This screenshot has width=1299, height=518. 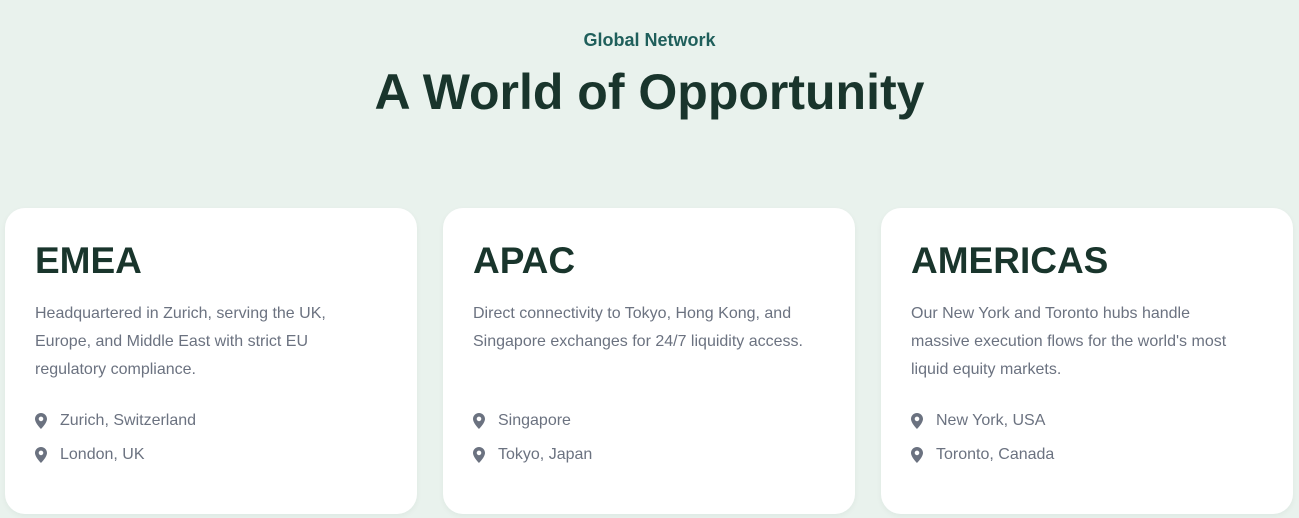 I want to click on location-item: Tokyo, Japan, so click(x=532, y=455).